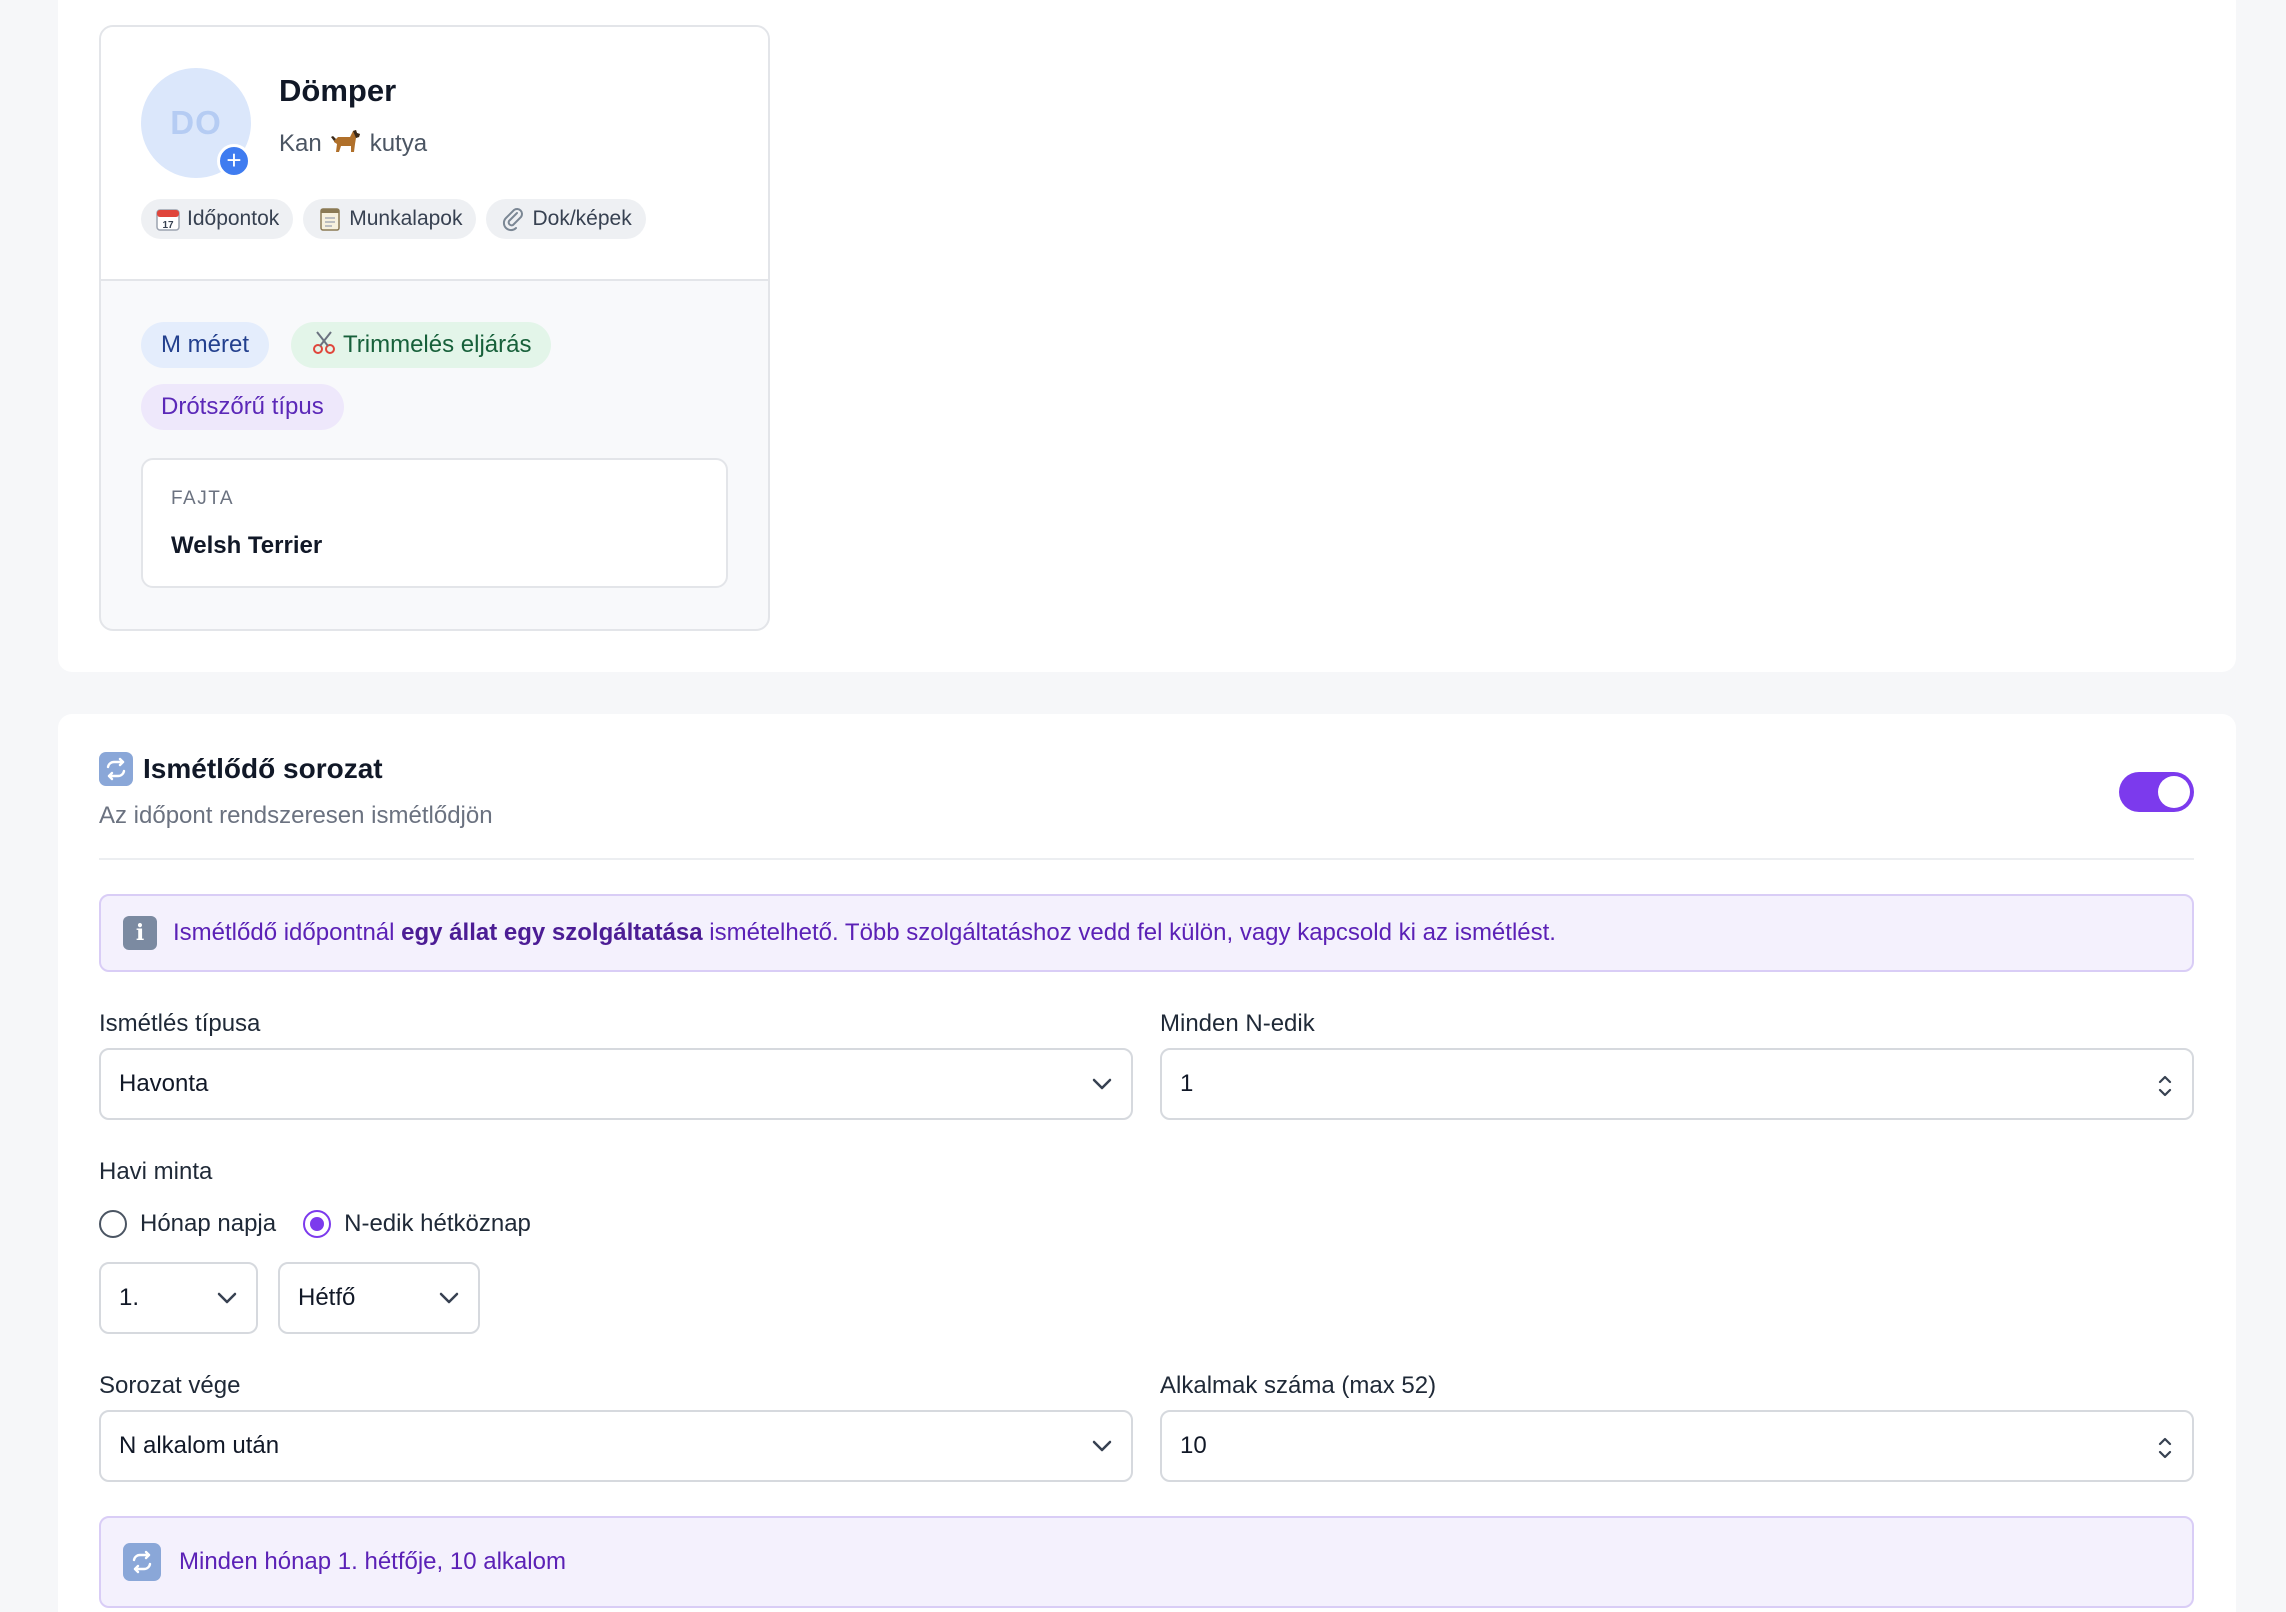 The width and height of the screenshot is (2286, 1612). I want to click on worksheets-label: Munkalapok, so click(406, 218).